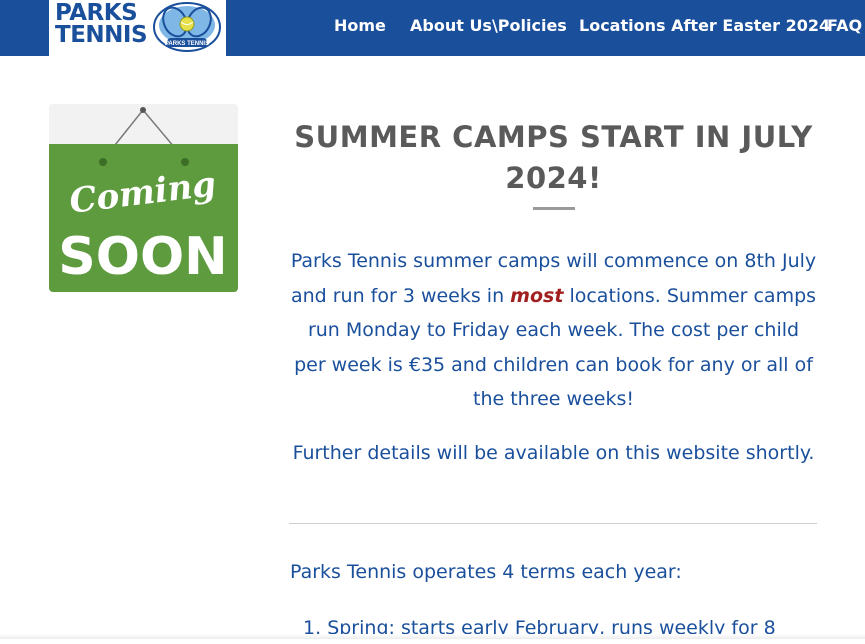 Image resolution: width=865 pixels, height=644 pixels. Describe the element at coordinates (553, 523) in the screenshot. I see `section-divider` at that location.